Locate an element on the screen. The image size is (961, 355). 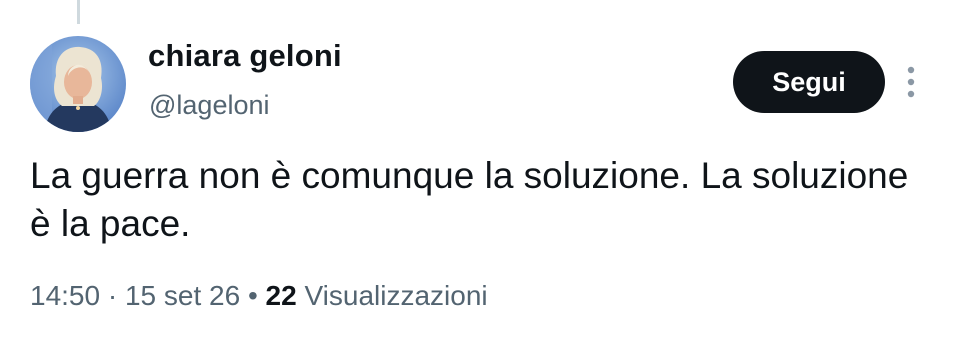
thread-connector-line is located at coordinates (78, 12).